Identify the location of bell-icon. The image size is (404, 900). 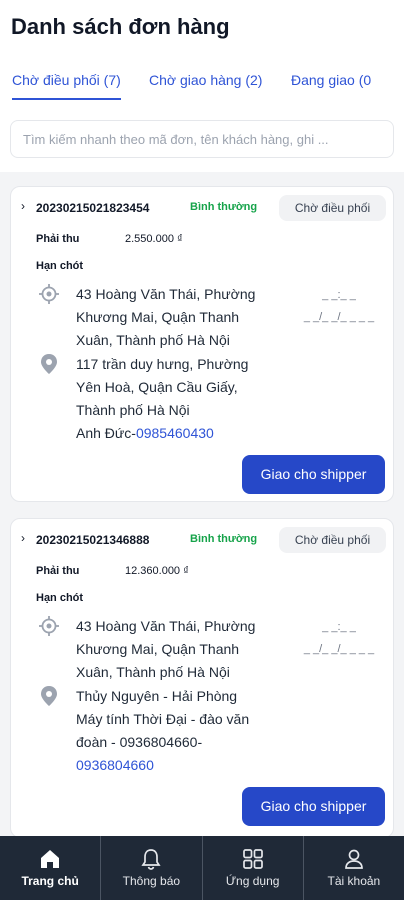
(151, 859).